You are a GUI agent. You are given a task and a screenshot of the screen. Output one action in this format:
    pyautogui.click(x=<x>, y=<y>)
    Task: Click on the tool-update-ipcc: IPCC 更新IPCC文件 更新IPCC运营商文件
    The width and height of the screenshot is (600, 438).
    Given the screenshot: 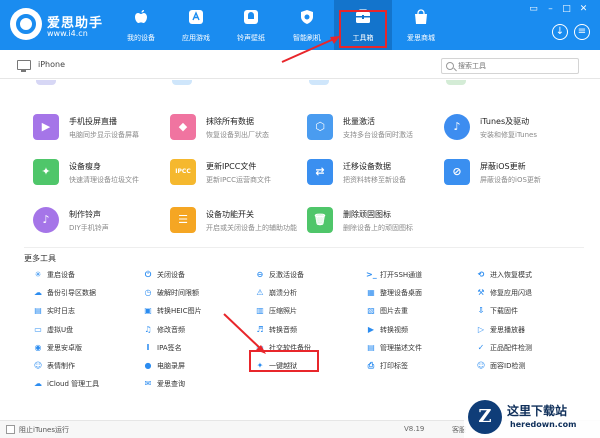 What is the action you would take?
    pyautogui.click(x=242, y=174)
    